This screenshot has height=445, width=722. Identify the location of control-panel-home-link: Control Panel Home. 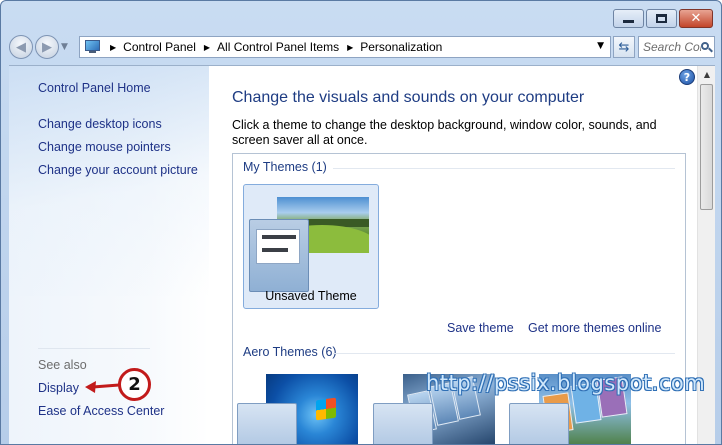
(94, 88).